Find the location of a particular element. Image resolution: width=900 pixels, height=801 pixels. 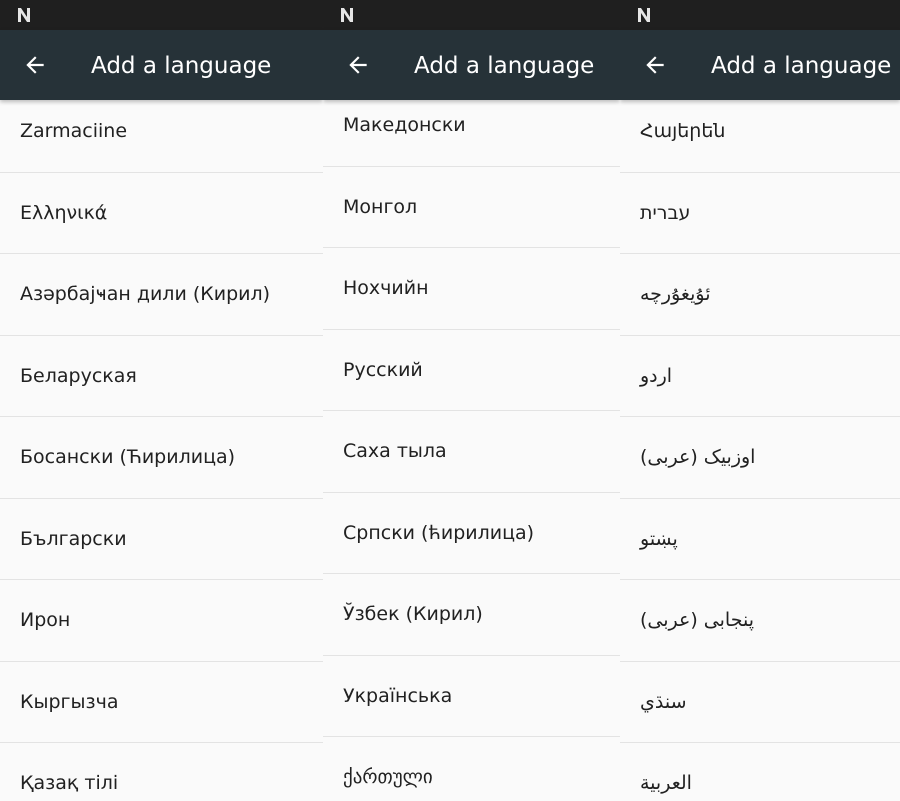

language-item: Кыргызча is located at coordinates (161, 702).